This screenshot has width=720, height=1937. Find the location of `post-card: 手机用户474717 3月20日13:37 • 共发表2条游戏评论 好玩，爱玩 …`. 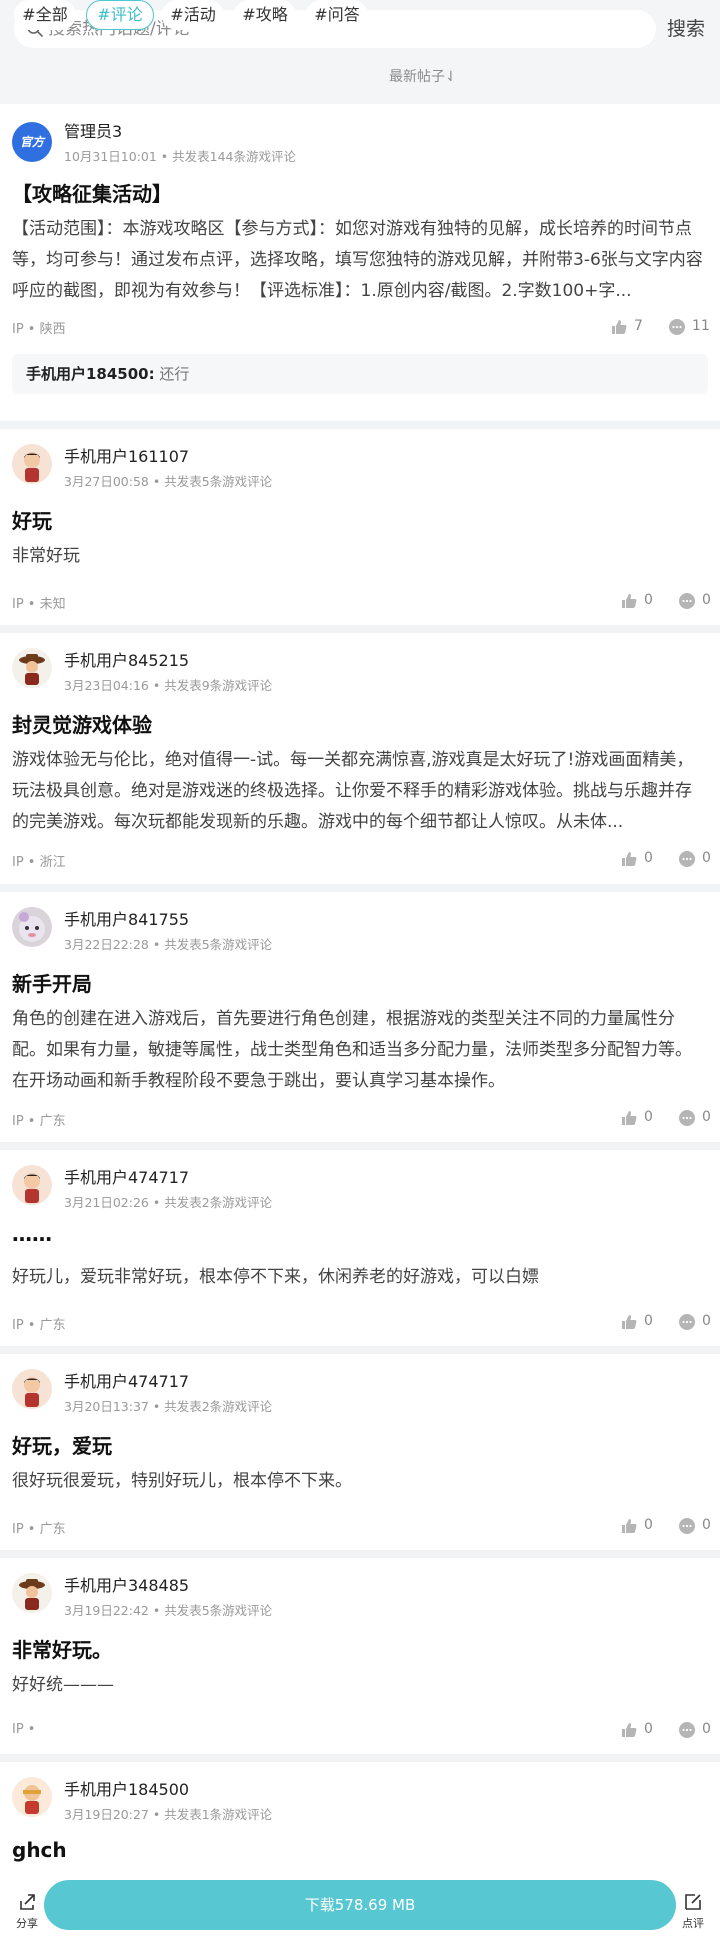

post-card: 手机用户474717 3月20日13:37 • 共发表2条游戏评论 好玩，爱玩 … is located at coordinates (360, 1452).